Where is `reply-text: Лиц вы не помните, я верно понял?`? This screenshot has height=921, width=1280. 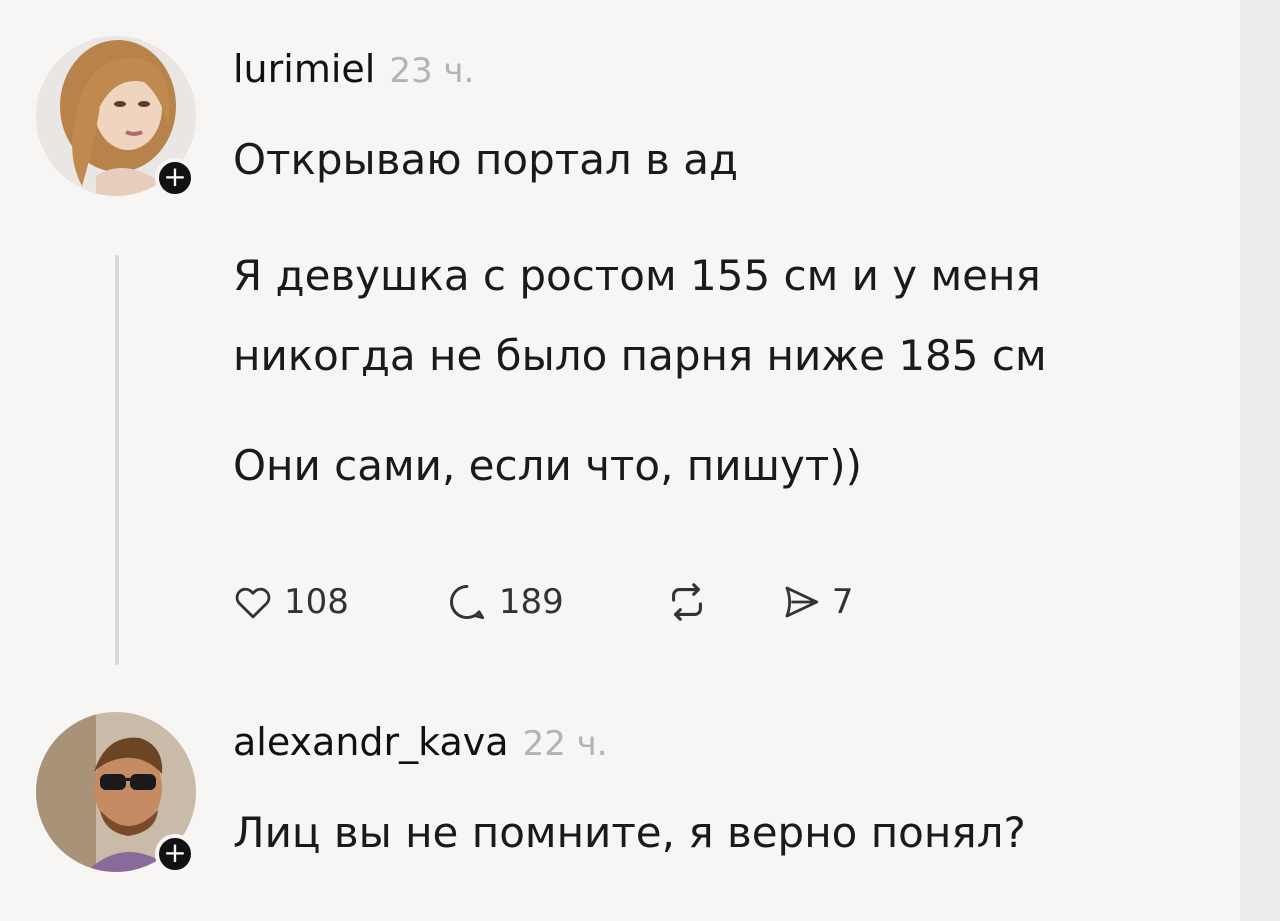 reply-text: Лиц вы не помните, я верно понял? is located at coordinates (629, 832).